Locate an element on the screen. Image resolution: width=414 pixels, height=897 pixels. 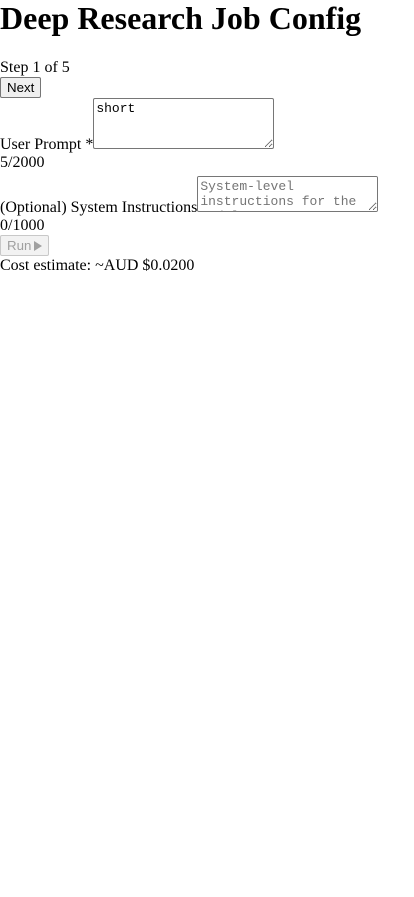
step-indicator: Step 1 of 5 is located at coordinates (35, 67).